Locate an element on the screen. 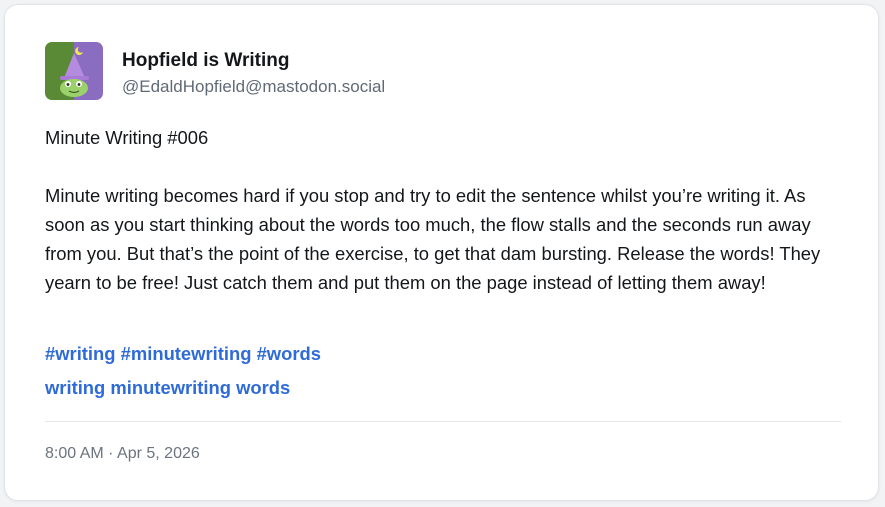  tag-link: writing is located at coordinates (75, 387).